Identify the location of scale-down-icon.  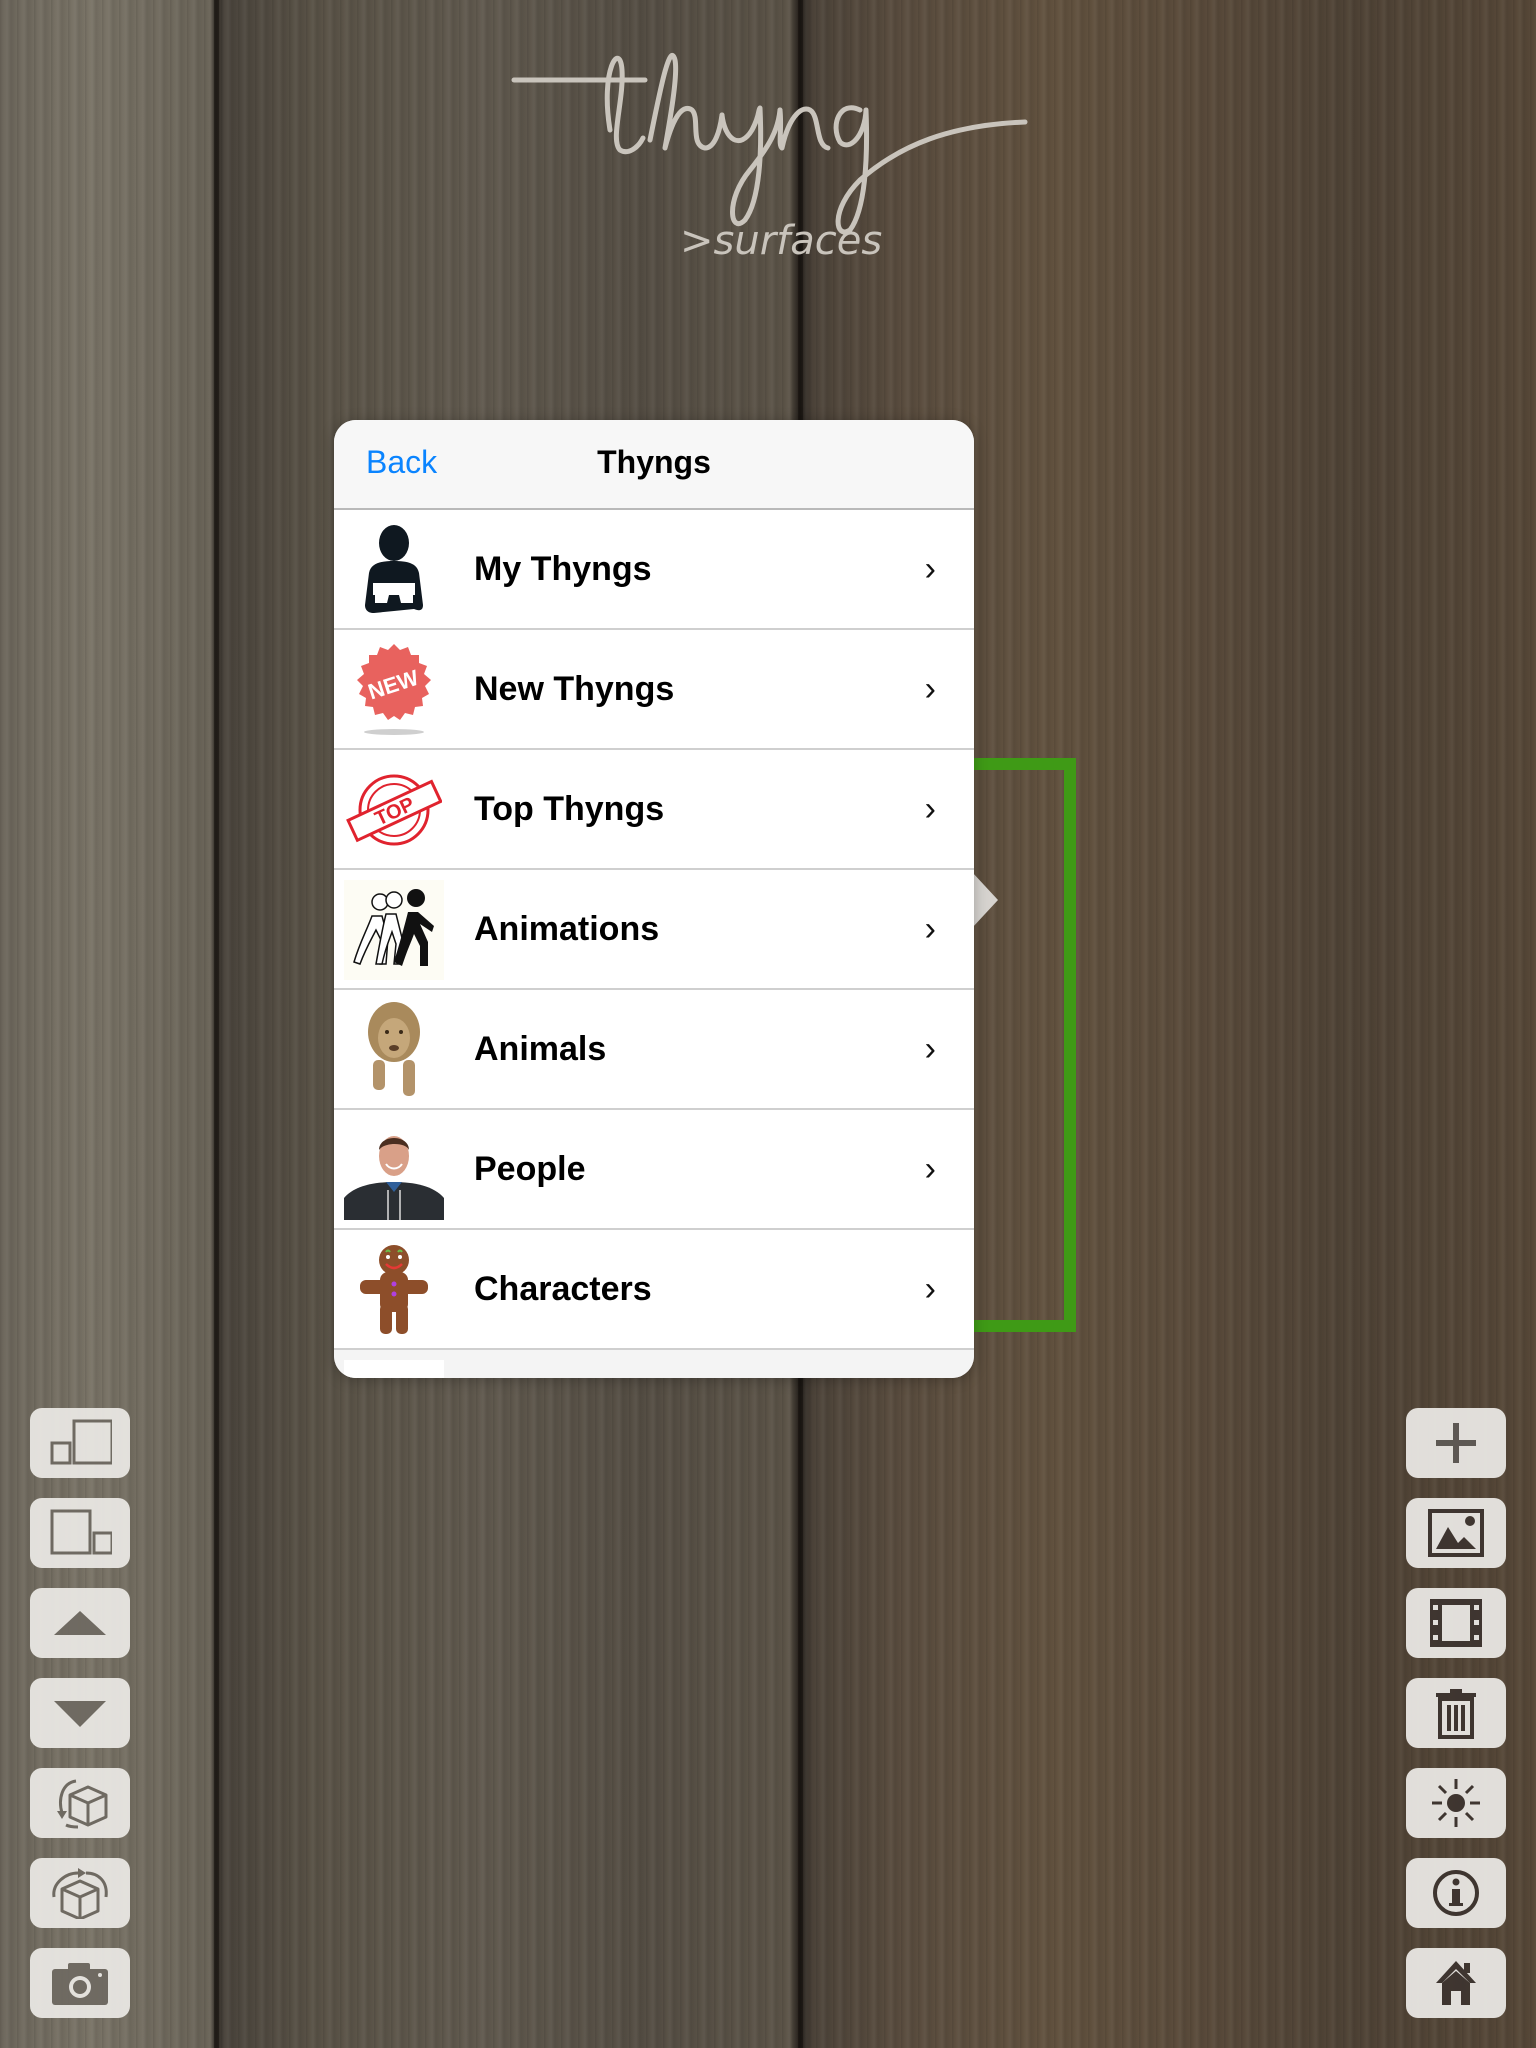
(81, 1442).